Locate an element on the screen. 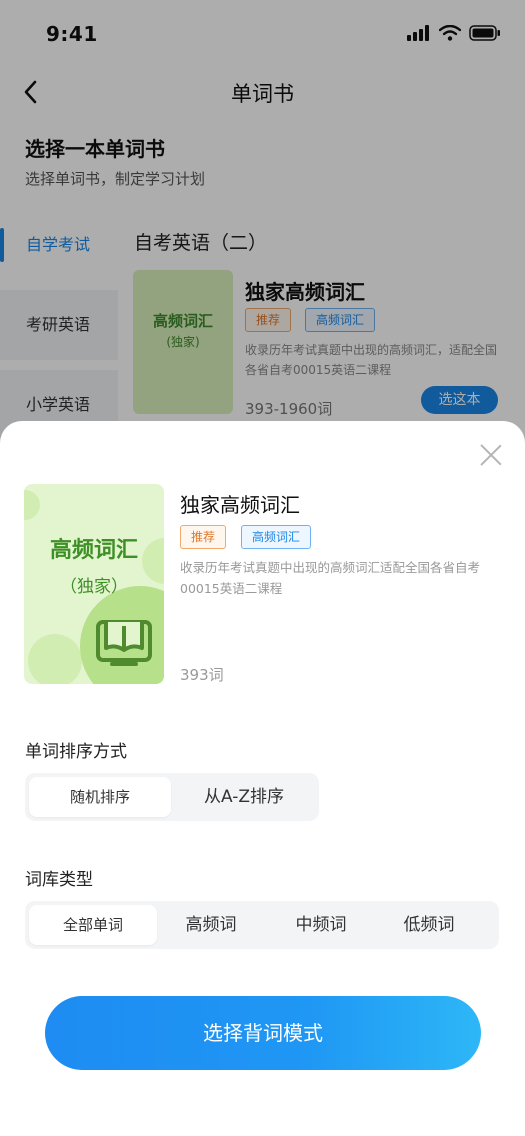  type-option-all: 全部单词 is located at coordinates (93, 925).